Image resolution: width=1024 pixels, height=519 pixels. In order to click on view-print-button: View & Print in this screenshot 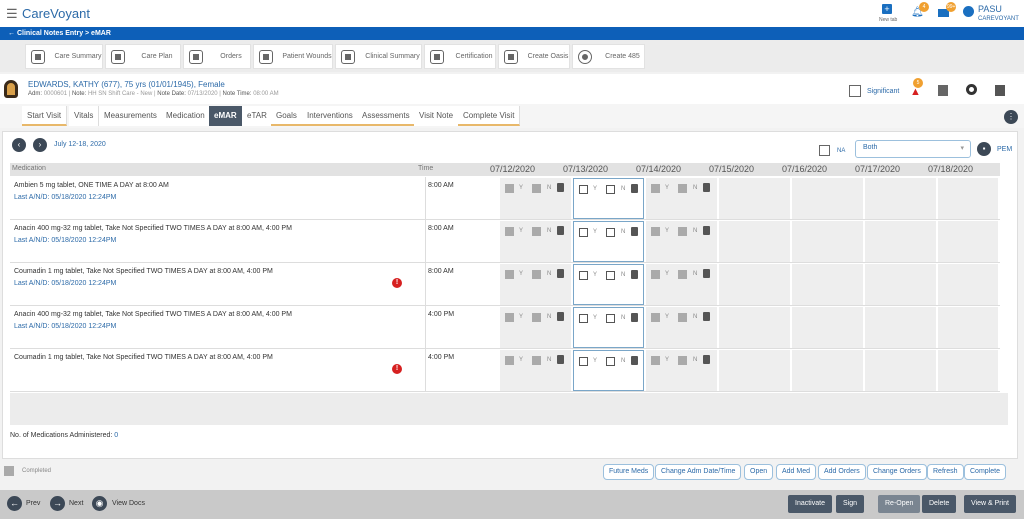, I will do `click(990, 504)`.